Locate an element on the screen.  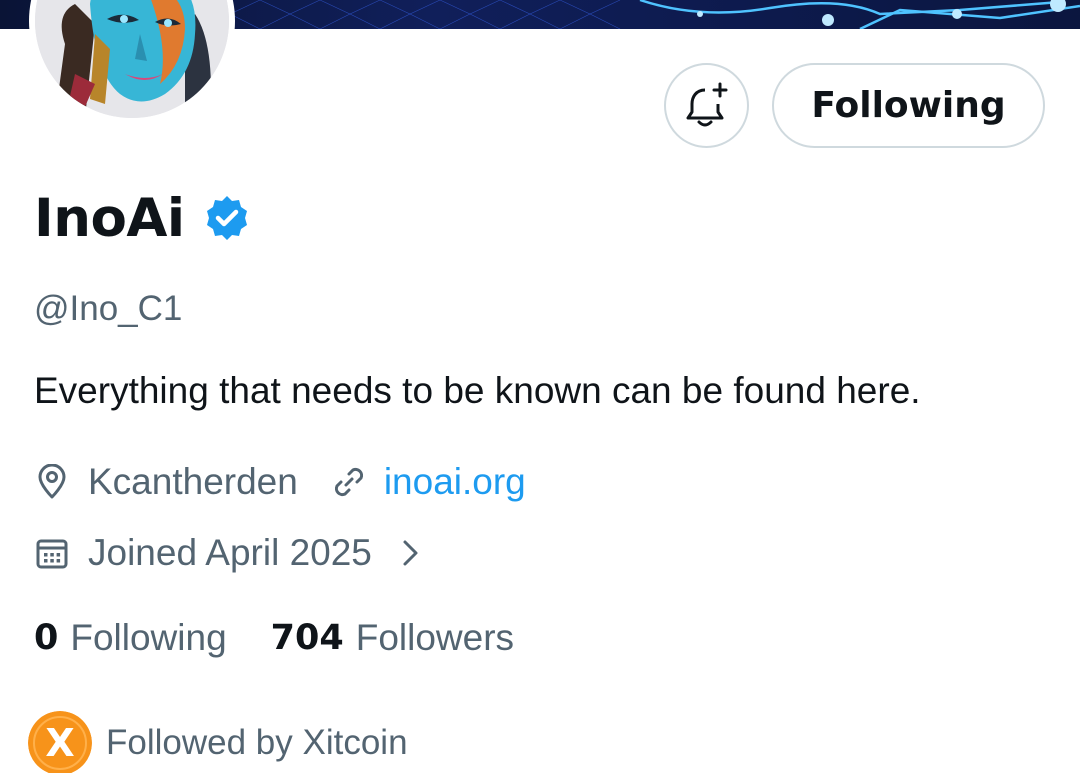
joined-date: Joined April 2025 is located at coordinates (230, 552).